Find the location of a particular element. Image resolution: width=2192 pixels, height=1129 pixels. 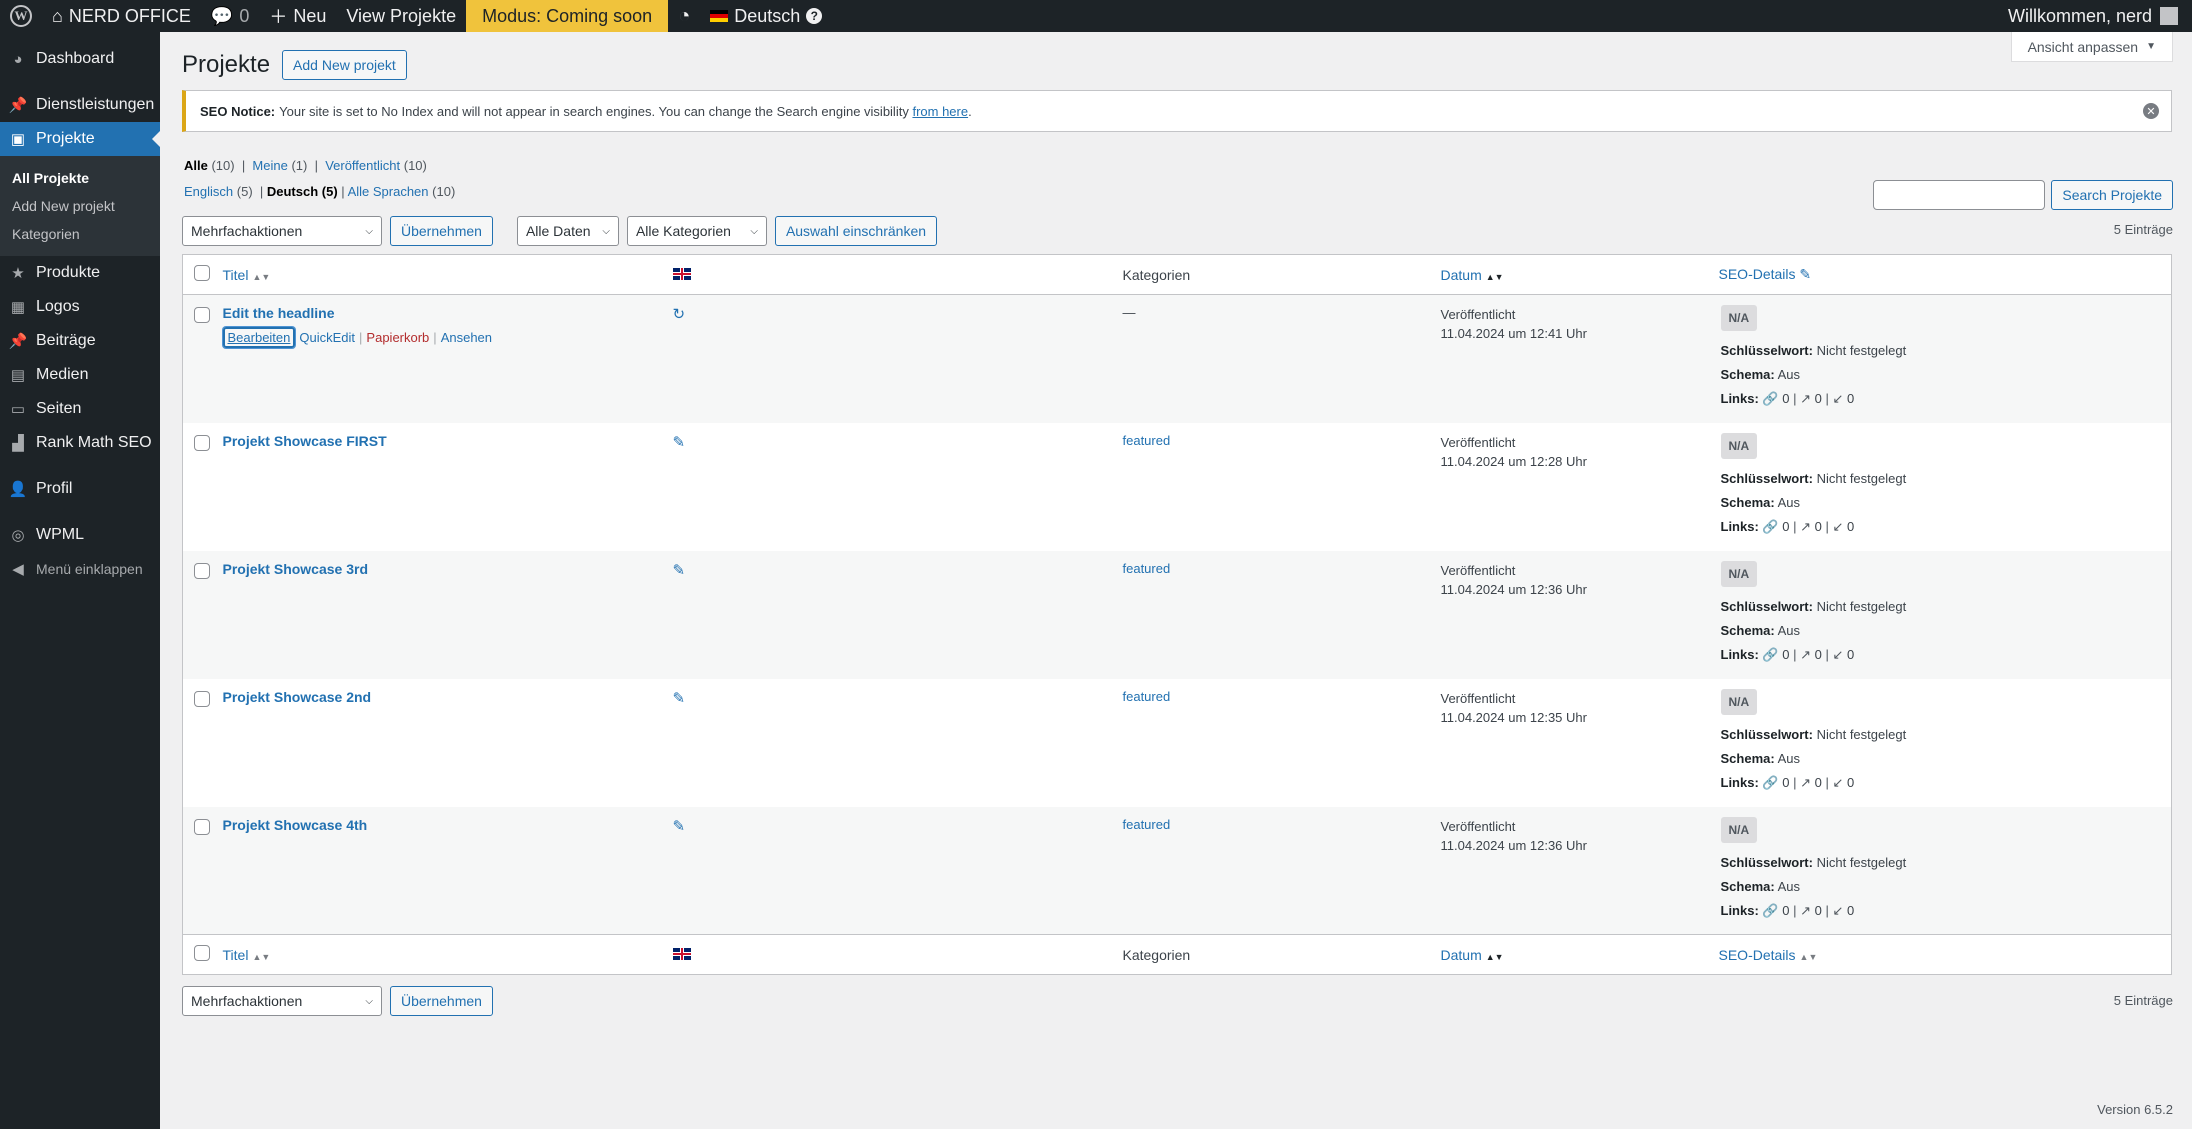

sidebar-item-profil: 👤 Profil is located at coordinates (80, 489).